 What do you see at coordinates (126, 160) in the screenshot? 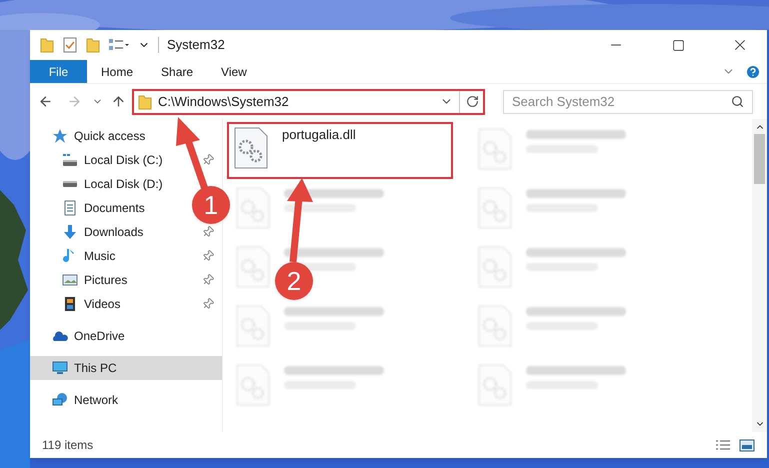
I see `nav-item: Local Disk (C:)` at bounding box center [126, 160].